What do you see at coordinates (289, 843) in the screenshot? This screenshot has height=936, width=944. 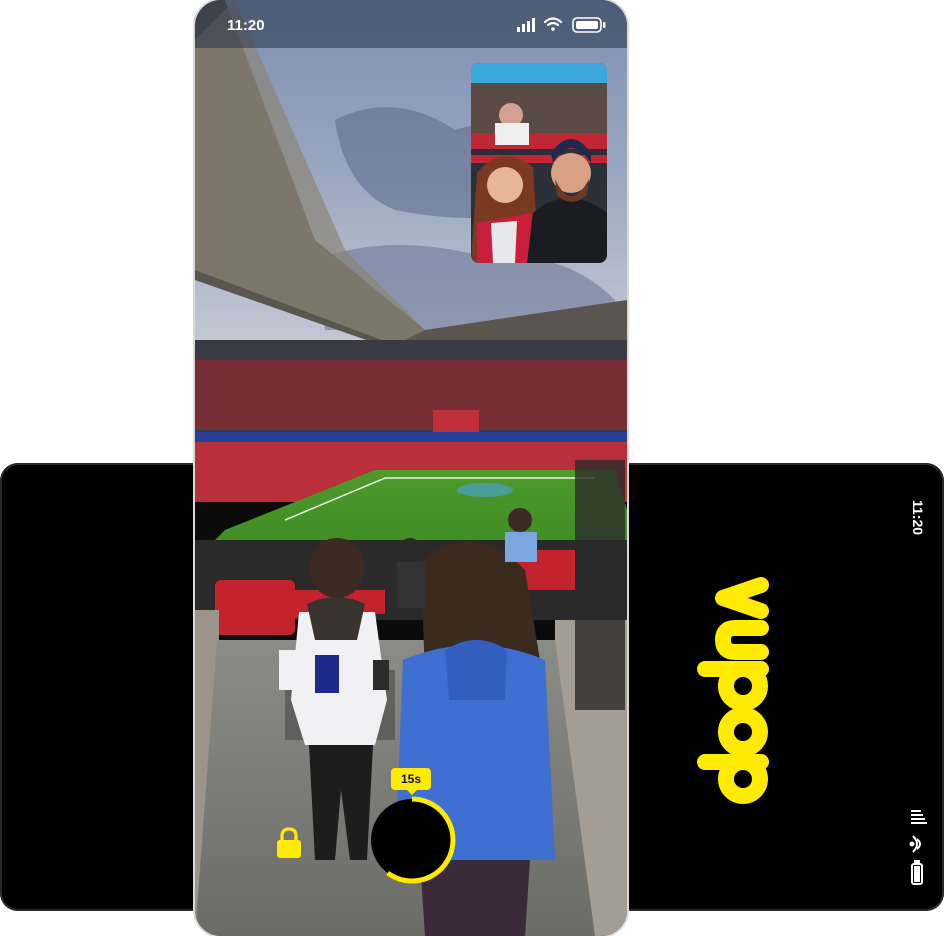 I see `lock-icon` at bounding box center [289, 843].